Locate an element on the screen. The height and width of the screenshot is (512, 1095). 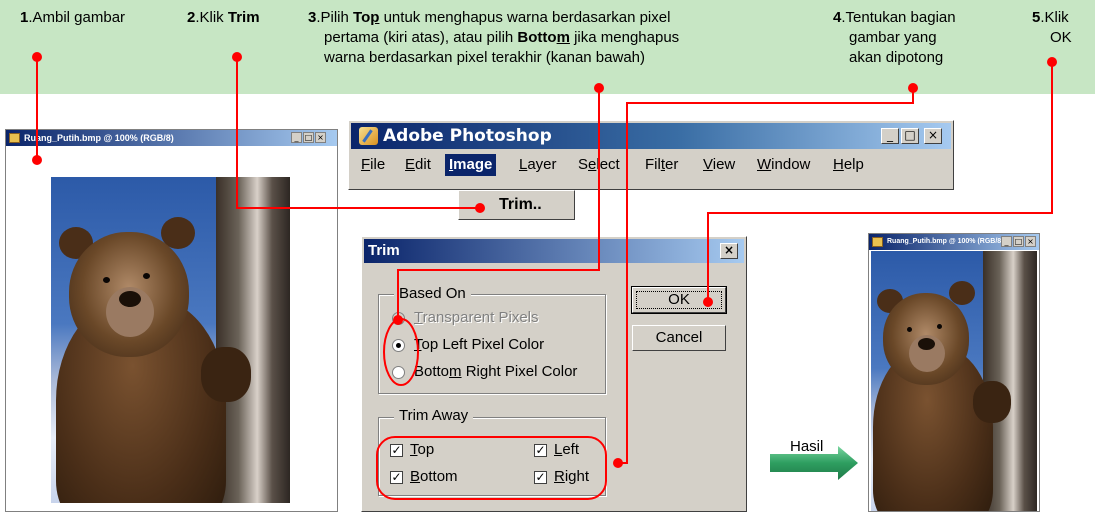
menu-image: Image is located at coordinates (471, 165).